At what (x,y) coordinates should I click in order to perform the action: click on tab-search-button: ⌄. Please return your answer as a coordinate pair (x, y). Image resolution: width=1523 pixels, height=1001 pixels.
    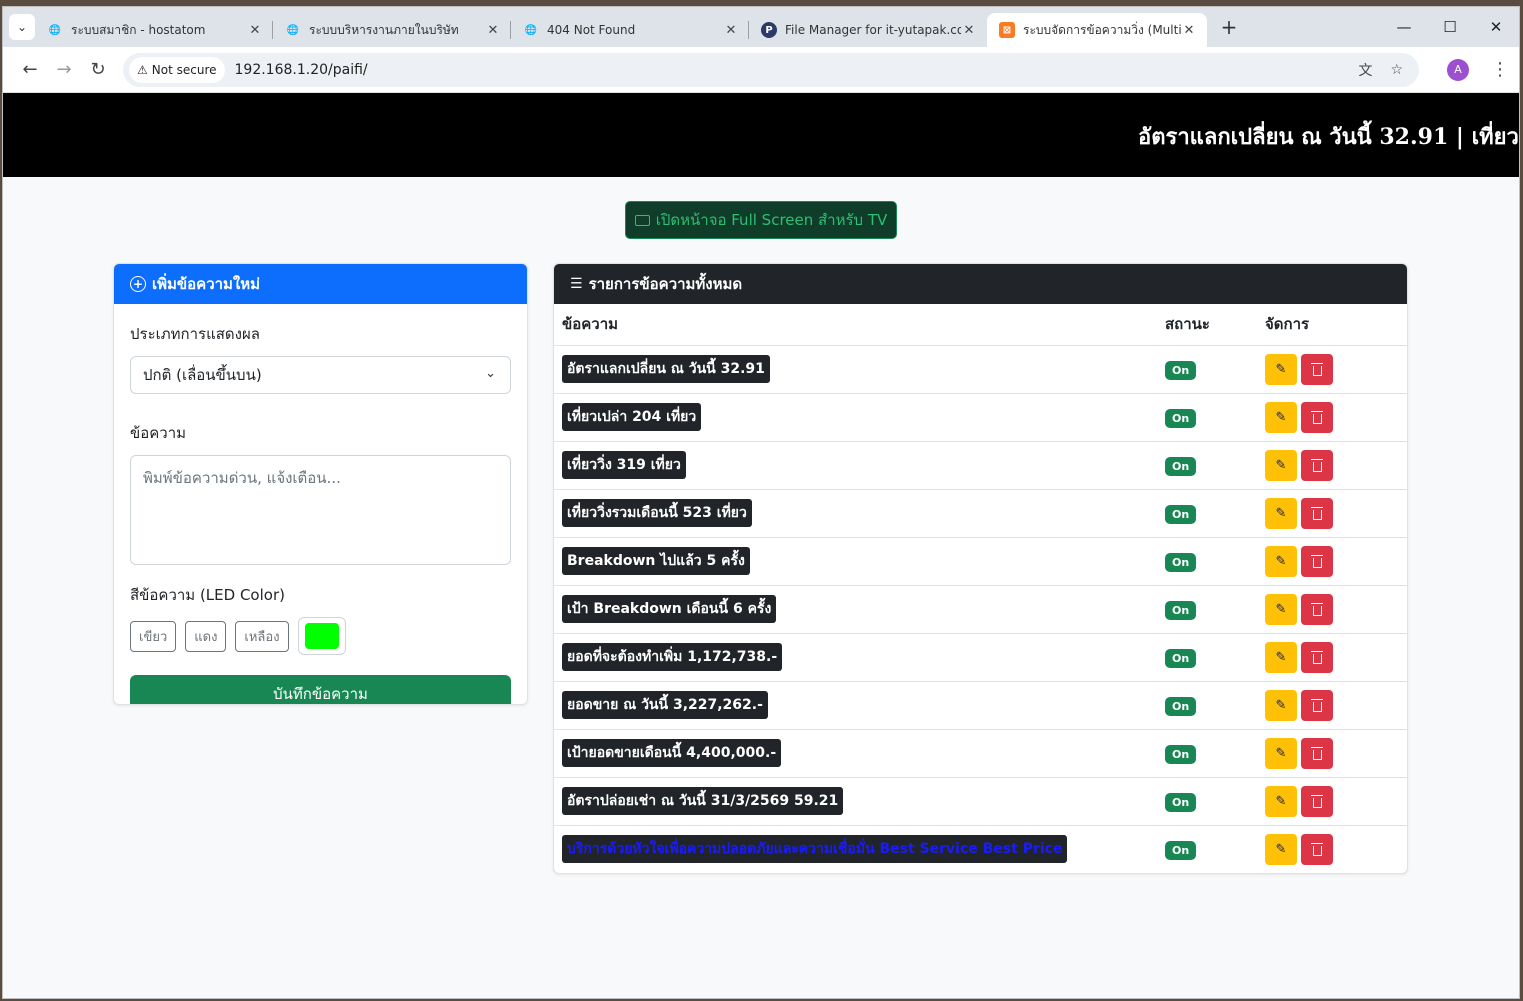
    Looking at the image, I should click on (22, 27).